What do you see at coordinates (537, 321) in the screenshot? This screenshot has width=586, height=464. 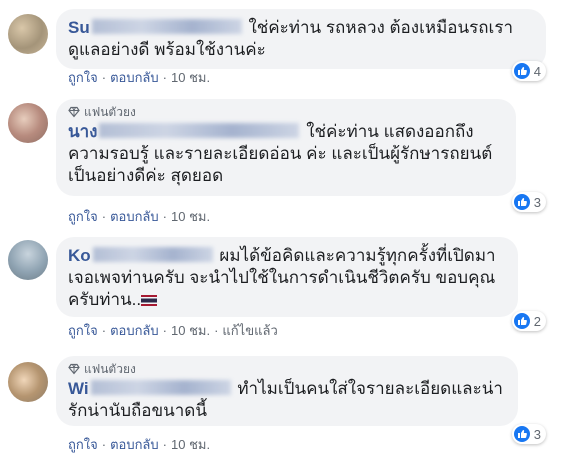 I see `reaction-number: 2` at bounding box center [537, 321].